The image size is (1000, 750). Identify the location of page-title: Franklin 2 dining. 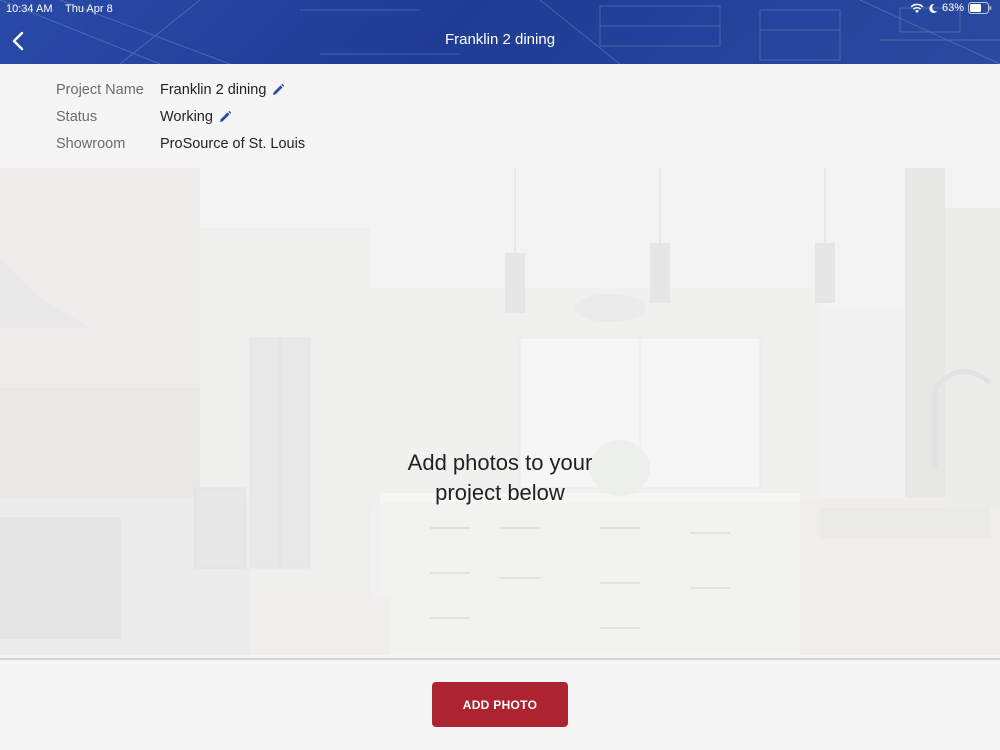
(500, 39).